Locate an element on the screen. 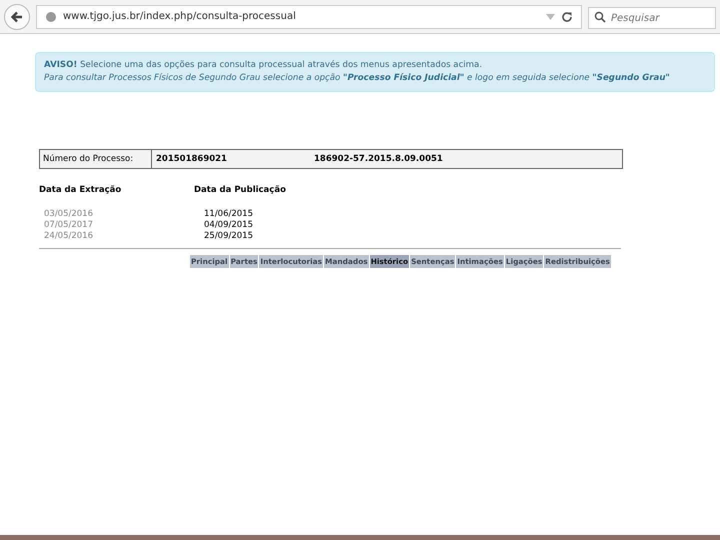 This screenshot has height=540, width=720. date-cell-text: 04/09/2015 is located at coordinates (228, 225).